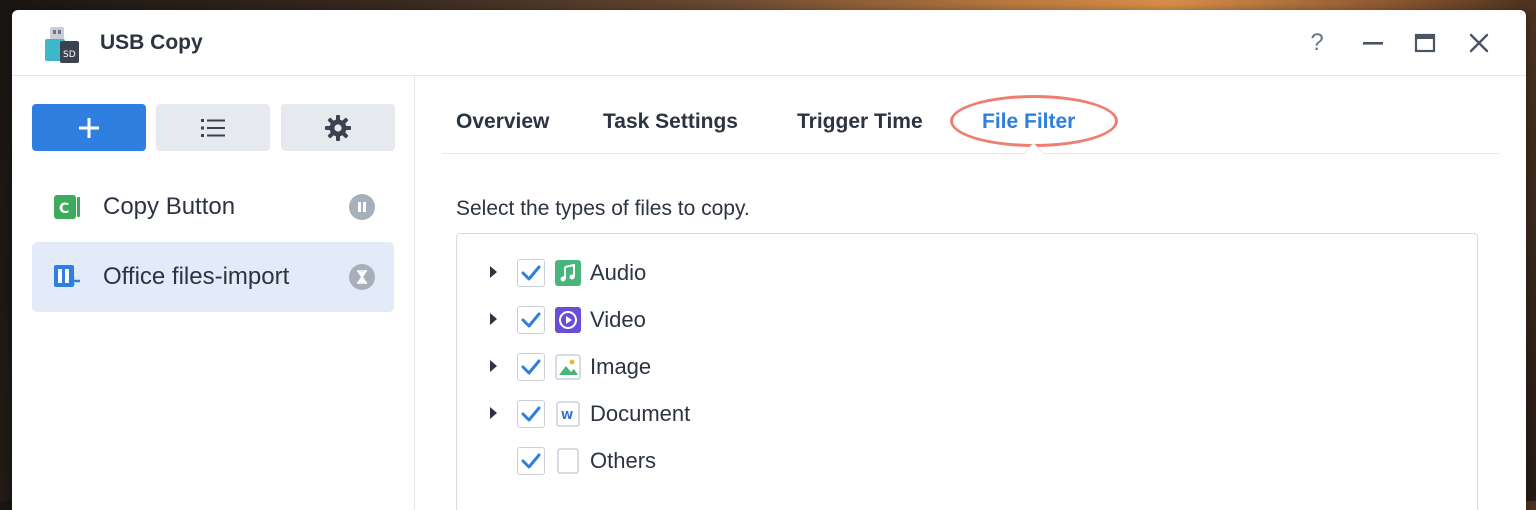 This screenshot has width=1536, height=510. I want to click on pause-glyph, so click(362, 207).